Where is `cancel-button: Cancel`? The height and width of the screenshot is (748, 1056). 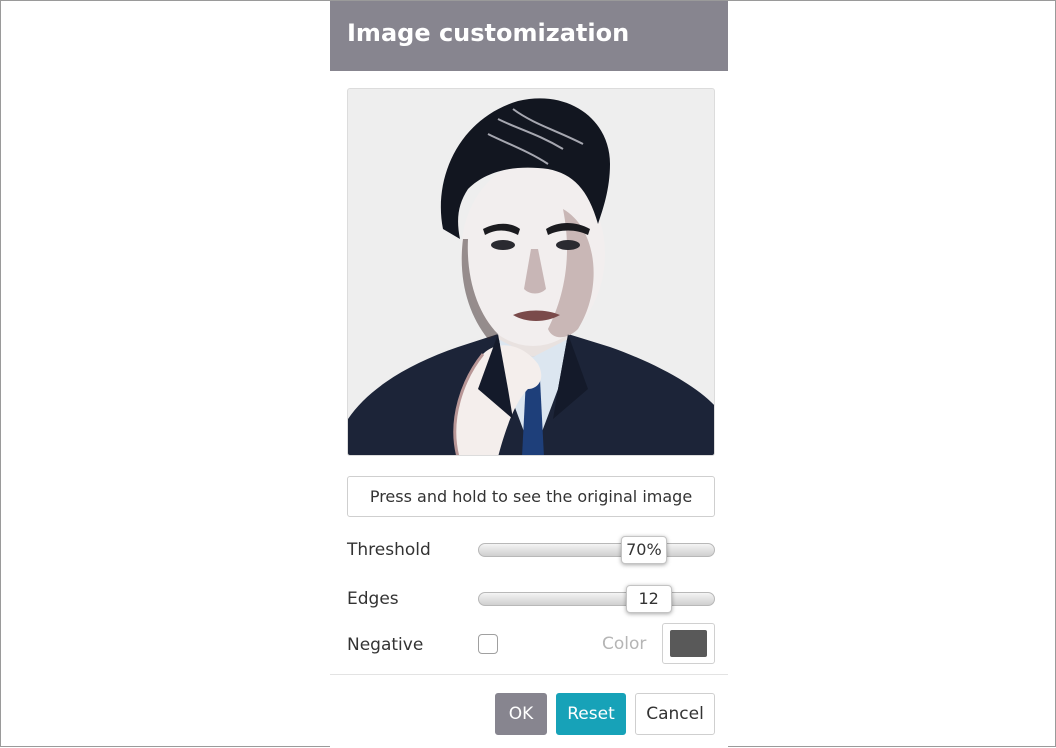 cancel-button: Cancel is located at coordinates (675, 714).